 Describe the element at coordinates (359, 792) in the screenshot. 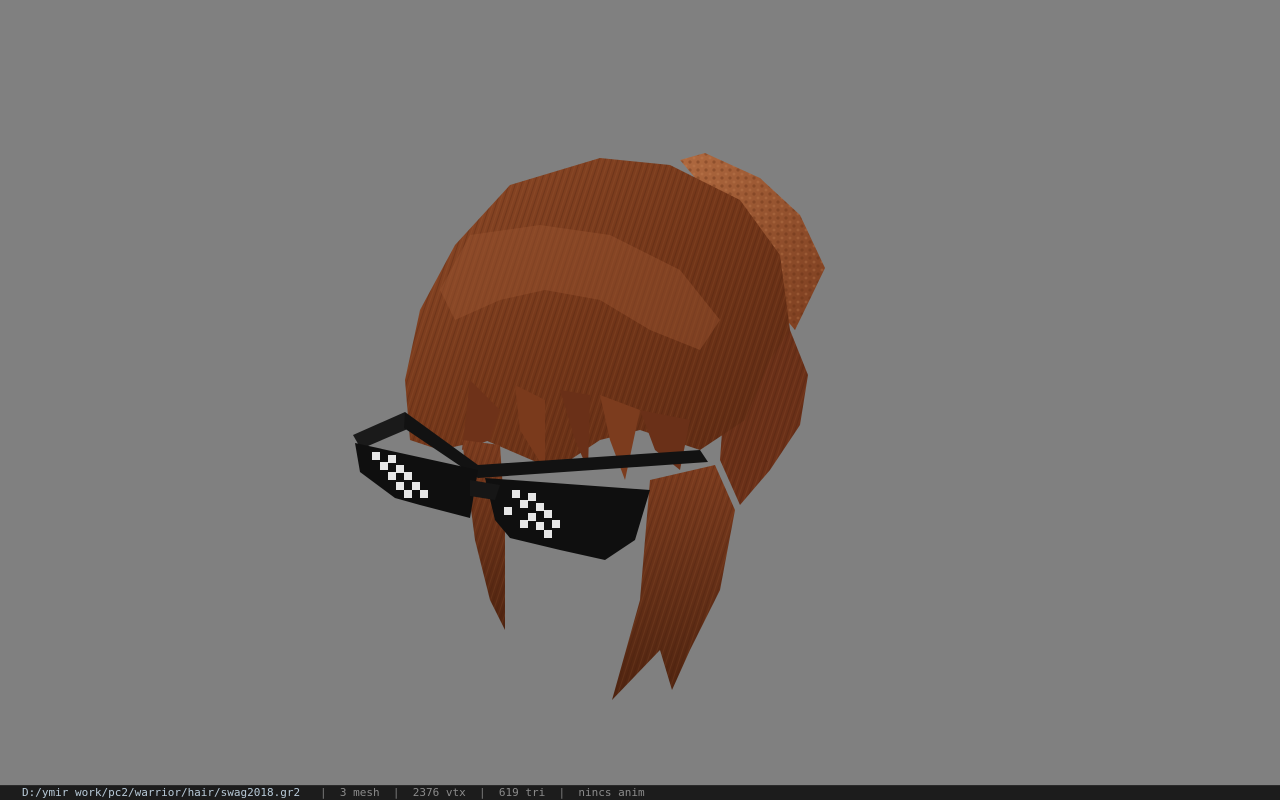

I see `mesh-count: 3 mesh` at that location.